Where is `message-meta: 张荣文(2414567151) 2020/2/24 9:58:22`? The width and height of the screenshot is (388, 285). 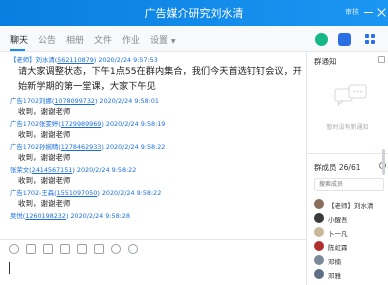 message-meta: 张荣文(2414567151) 2020/2/24 9:58:22 is located at coordinates (73, 170).